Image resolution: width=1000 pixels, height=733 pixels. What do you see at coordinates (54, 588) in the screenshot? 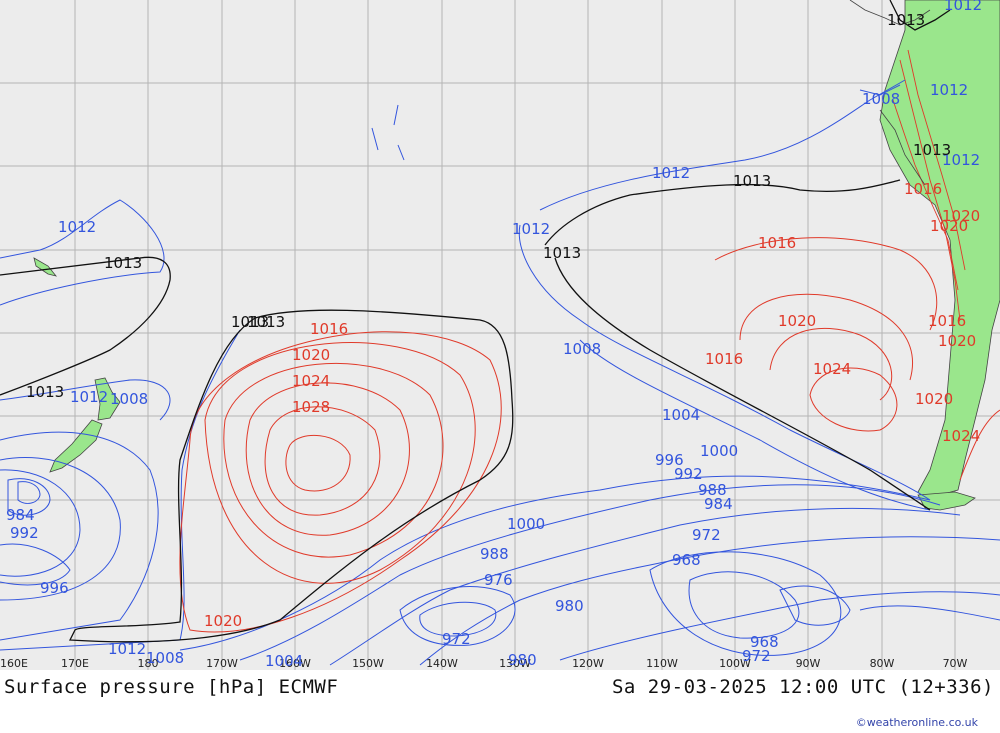
I see `isobar-label: 996` at bounding box center [54, 588].